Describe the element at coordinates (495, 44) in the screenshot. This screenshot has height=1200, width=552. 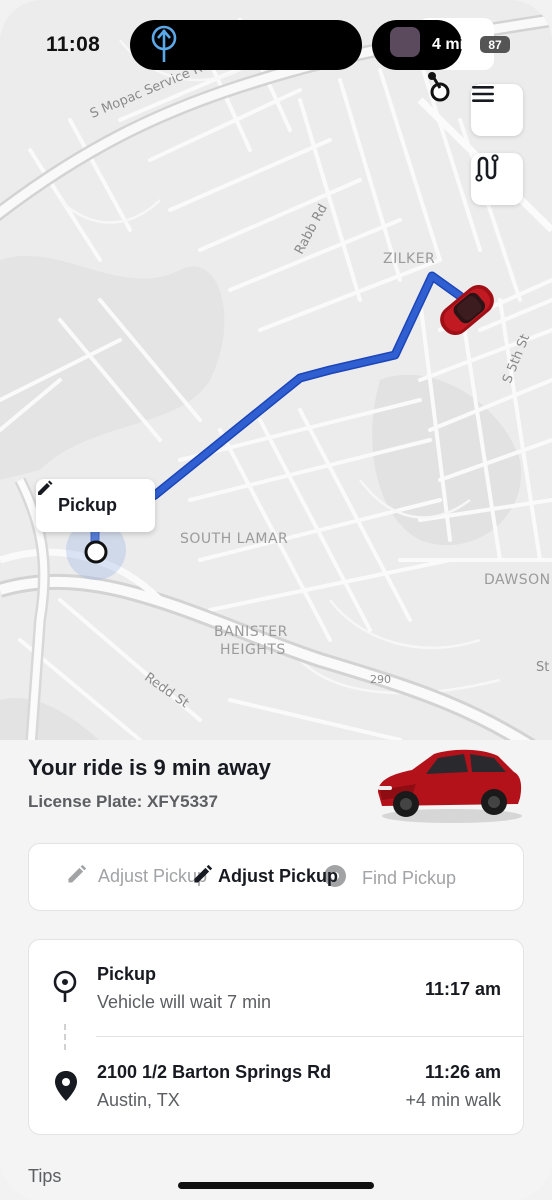
I see `battery-indicator: 87` at that location.